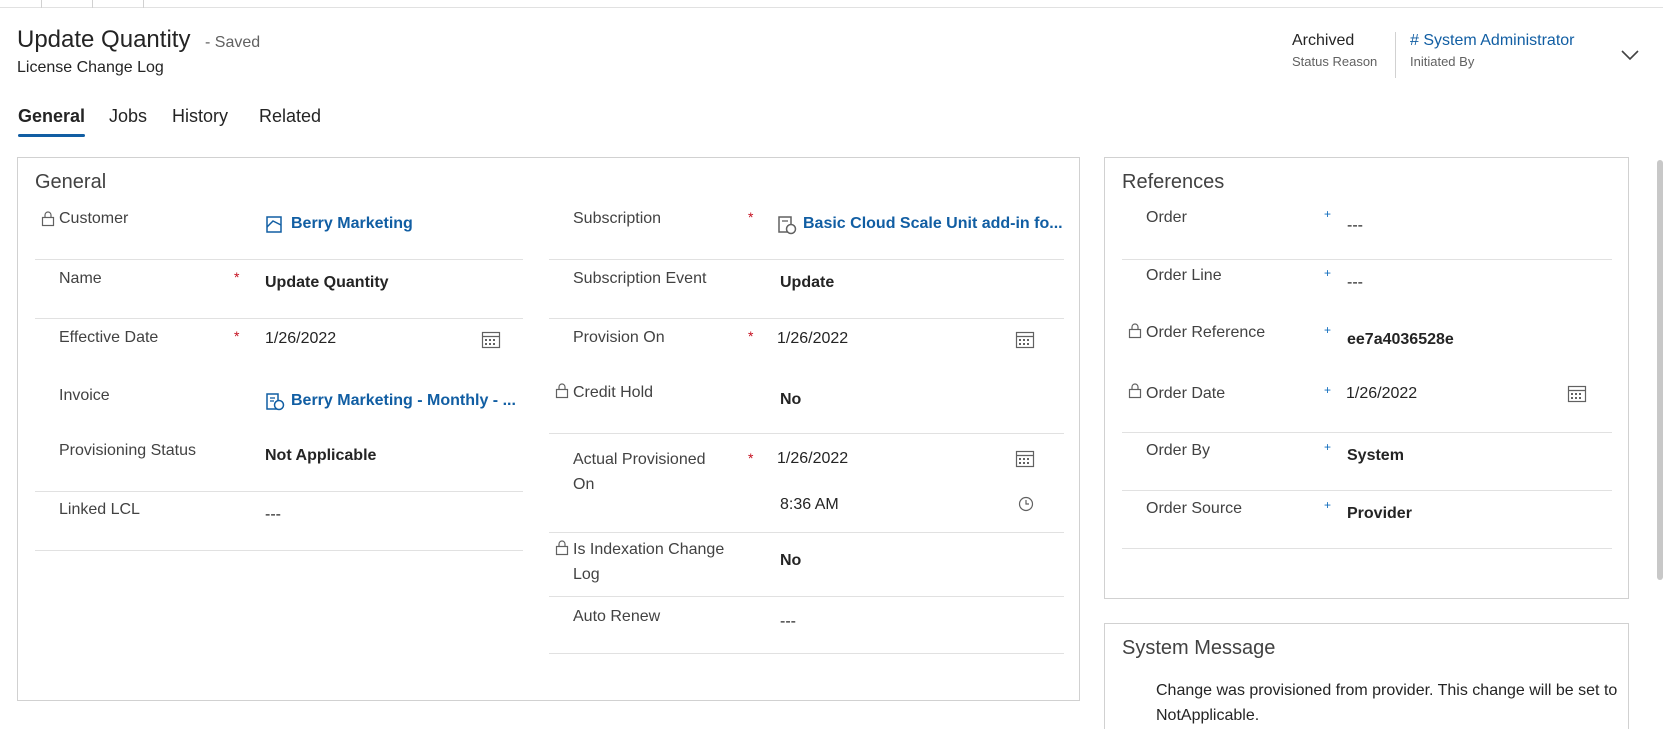 Image resolution: width=1663 pixels, height=729 pixels. I want to click on field-row-credit-hold: Credit Hold No, so click(806, 405).